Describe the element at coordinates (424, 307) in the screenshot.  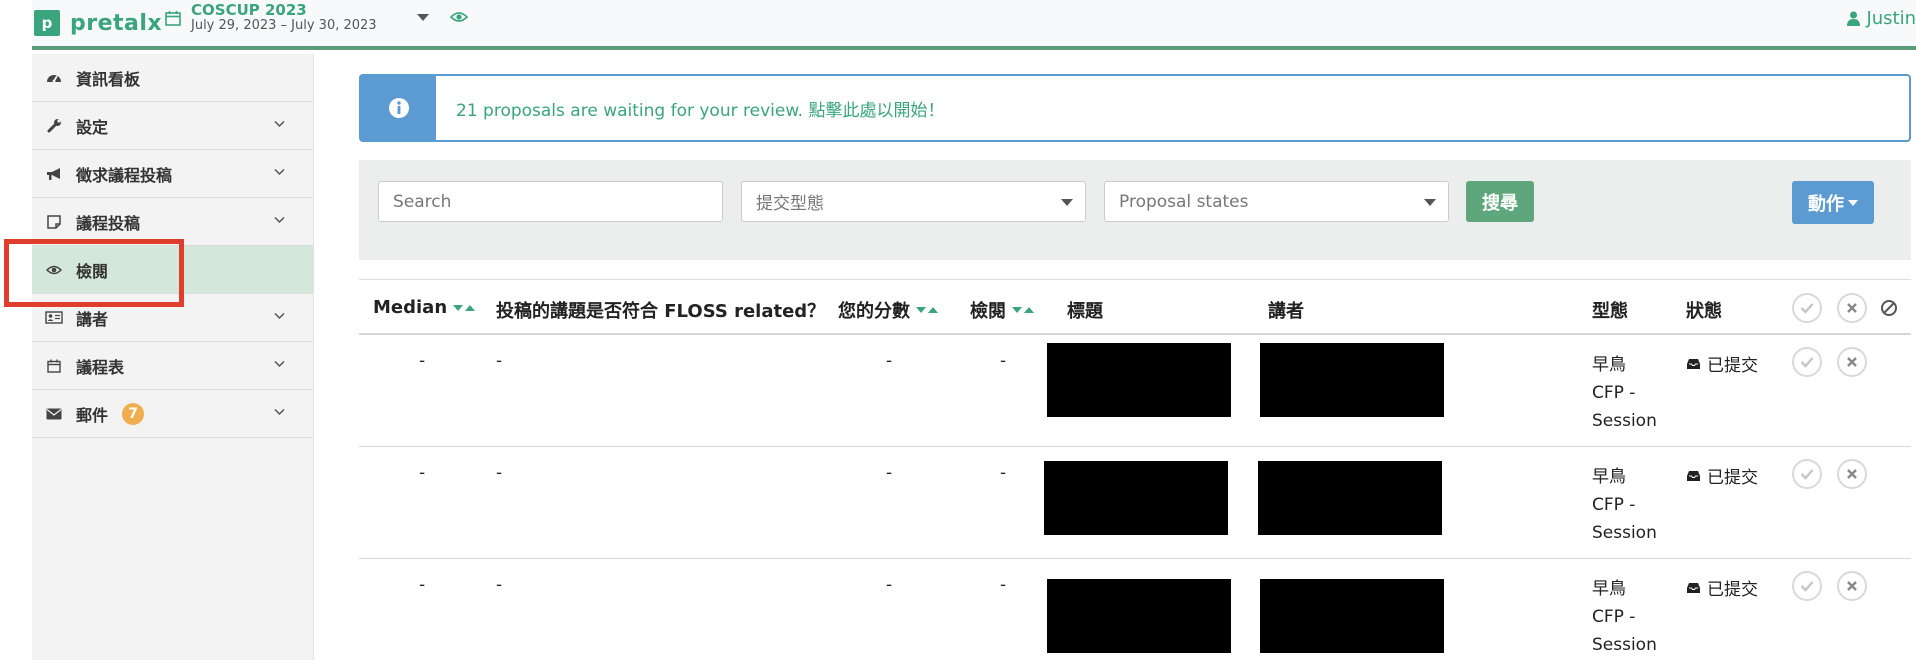
I see `col-median: Median` at that location.